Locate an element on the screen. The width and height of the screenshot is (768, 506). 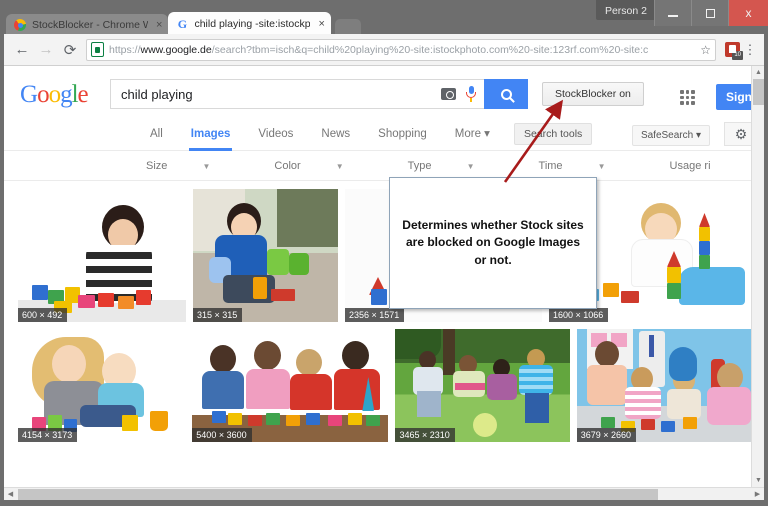
horizontal-scroll-thumb is located at coordinates (338, 494).